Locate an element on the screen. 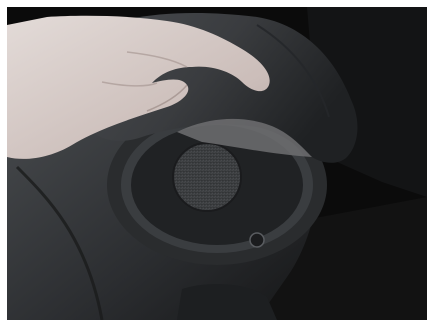 The height and width of the screenshot is (327, 434). bolt is located at coordinates (257, 240).